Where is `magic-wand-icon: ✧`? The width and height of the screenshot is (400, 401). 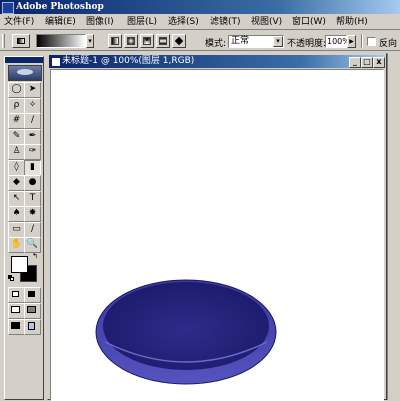 magic-wand-icon: ✧ is located at coordinates (32, 104).